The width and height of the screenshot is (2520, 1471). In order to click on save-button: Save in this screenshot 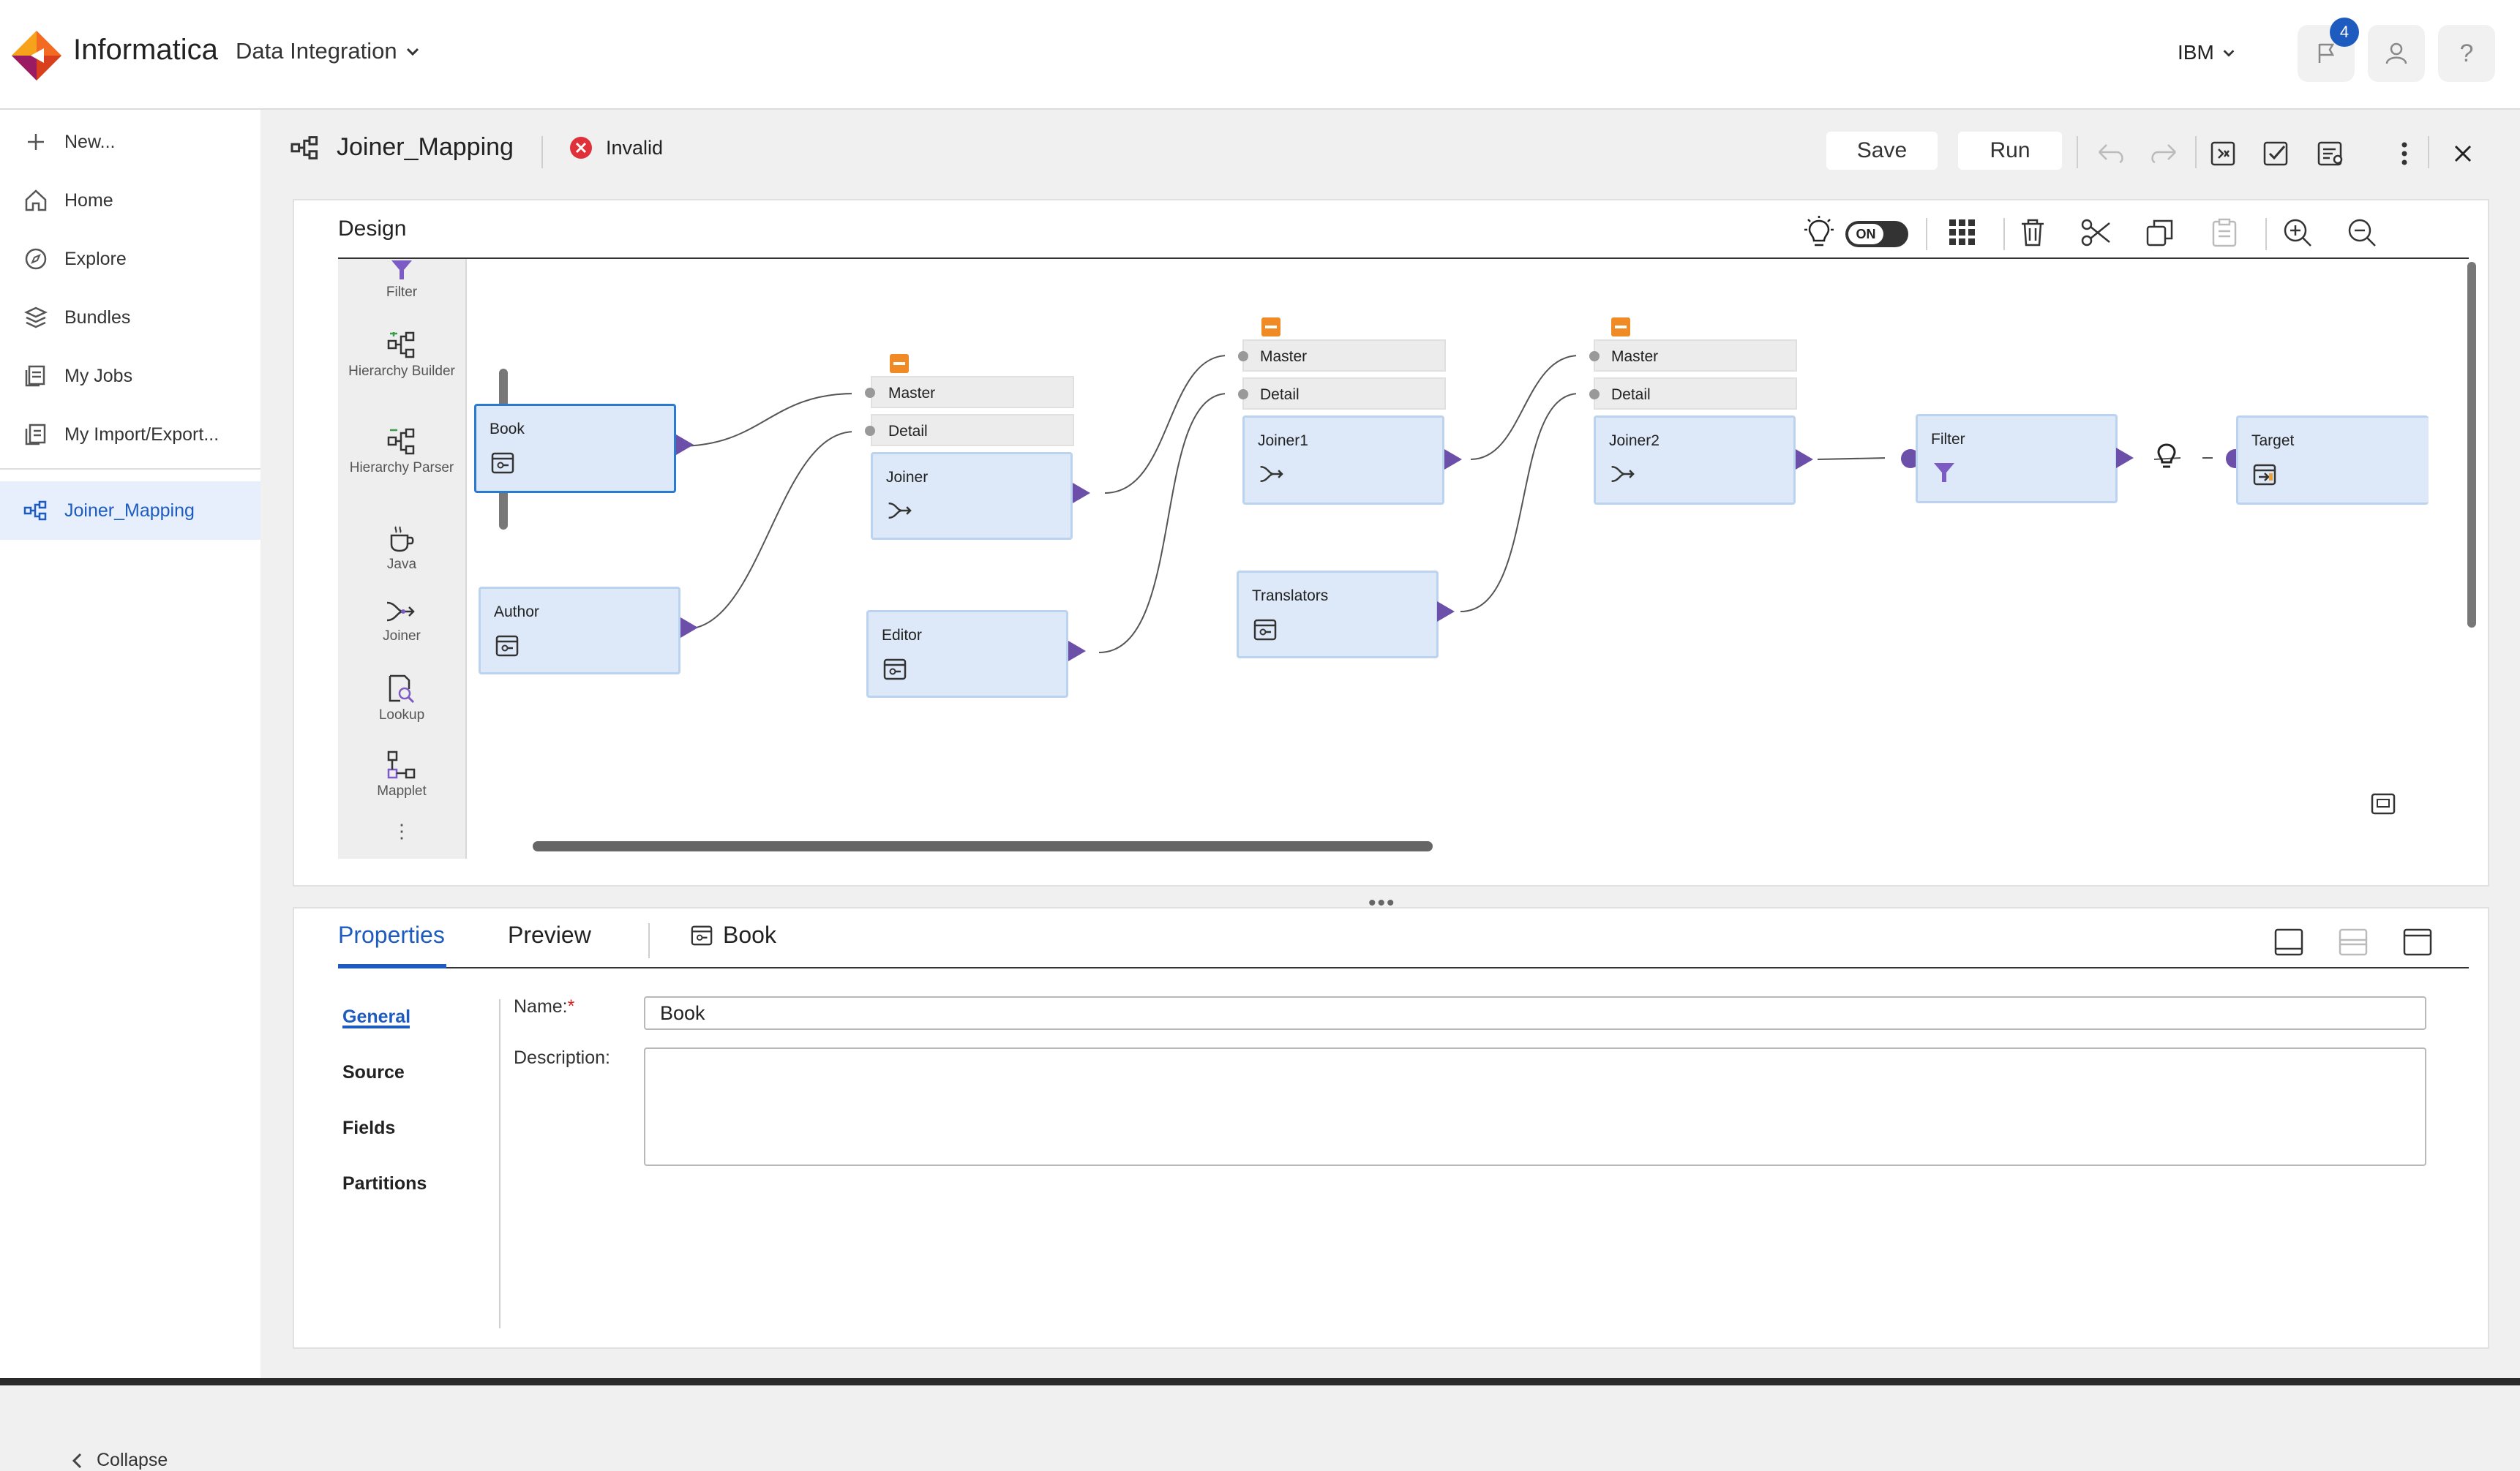, I will do `click(1882, 151)`.